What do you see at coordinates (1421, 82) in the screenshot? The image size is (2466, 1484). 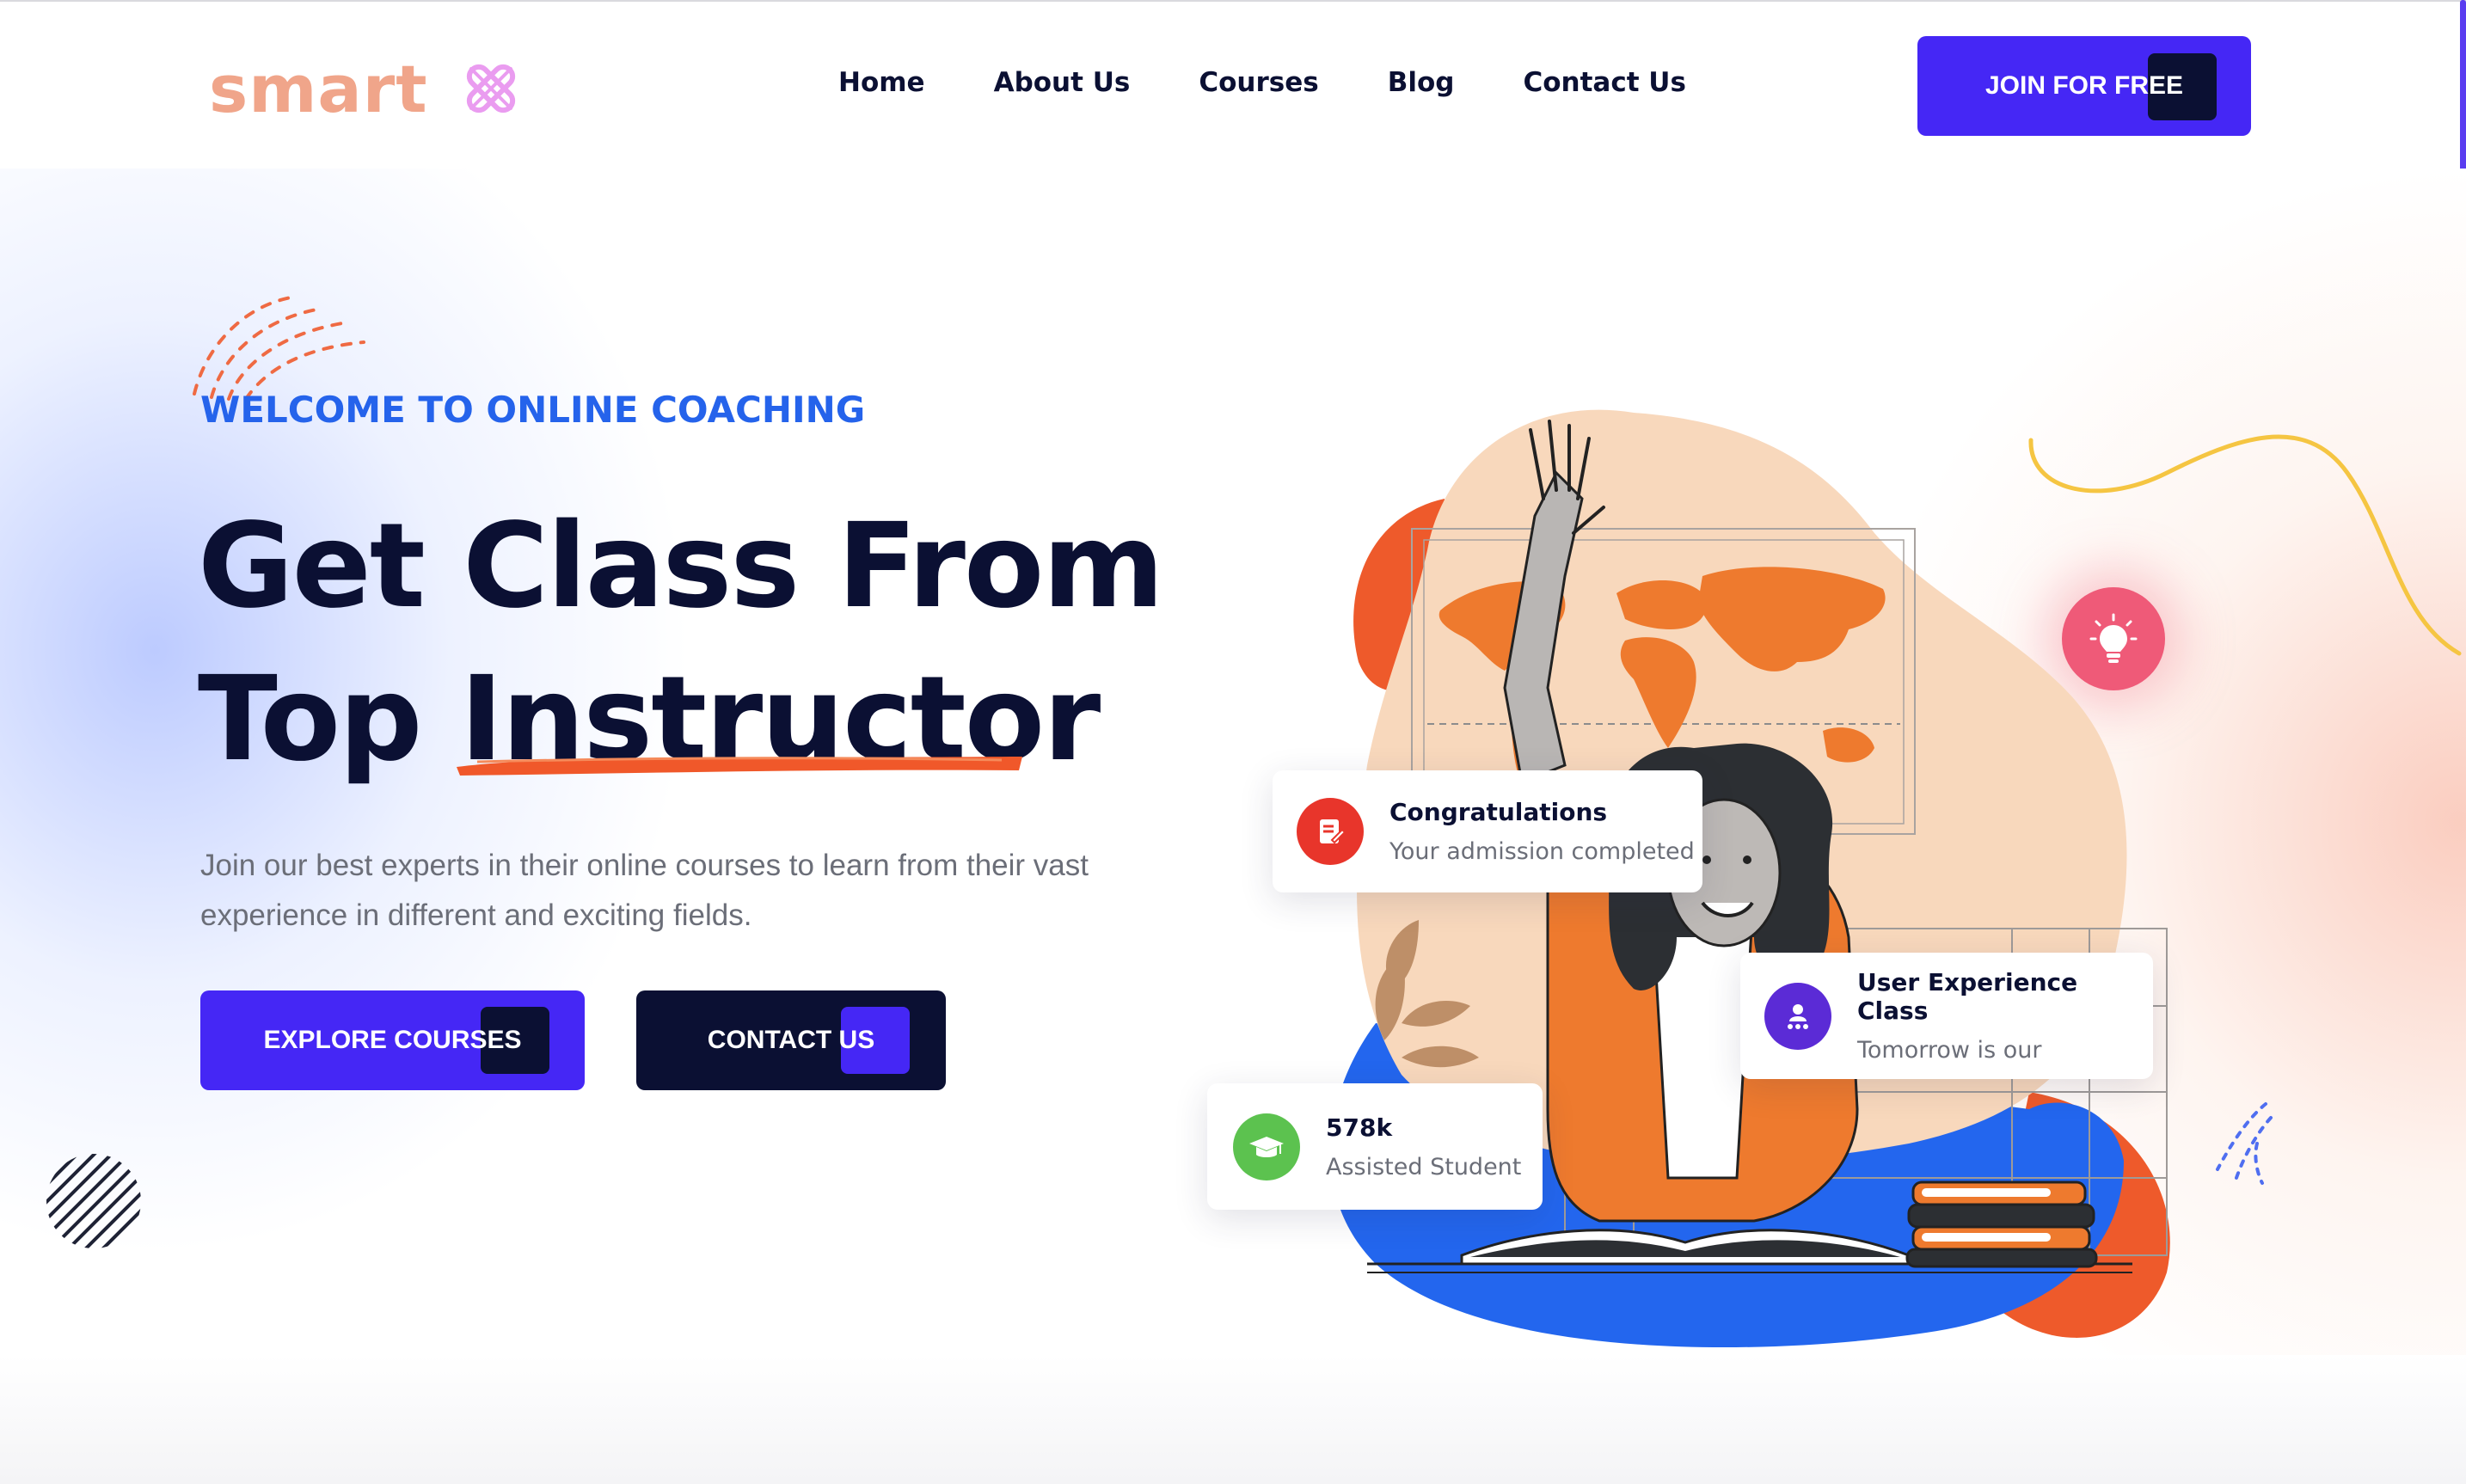 I see `nav-blog: Blog` at bounding box center [1421, 82].